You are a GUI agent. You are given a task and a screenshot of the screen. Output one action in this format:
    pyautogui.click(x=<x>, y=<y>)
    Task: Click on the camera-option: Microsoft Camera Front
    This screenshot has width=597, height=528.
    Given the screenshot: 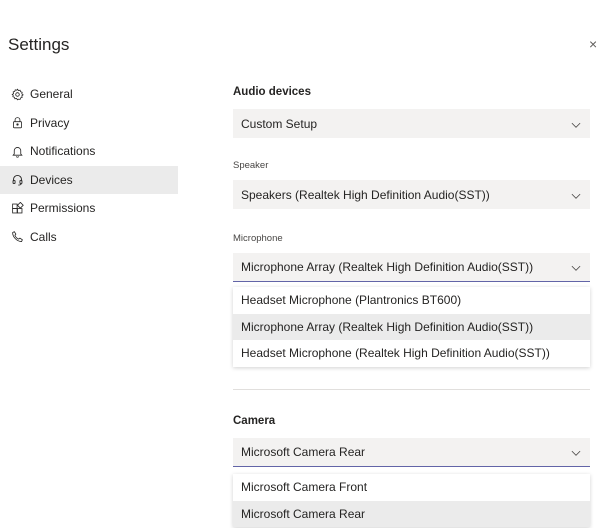 What is the action you would take?
    pyautogui.click(x=411, y=487)
    